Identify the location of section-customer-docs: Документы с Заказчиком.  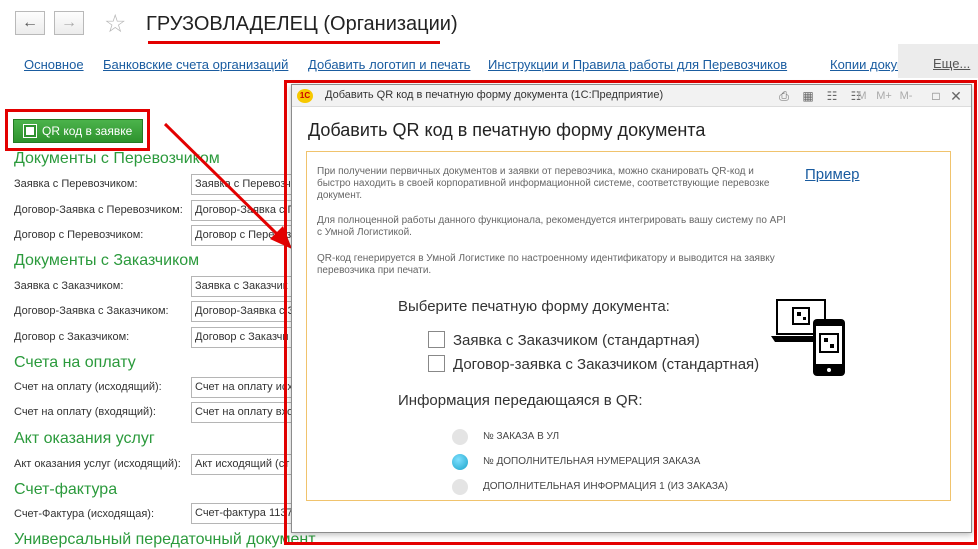
(107, 260).